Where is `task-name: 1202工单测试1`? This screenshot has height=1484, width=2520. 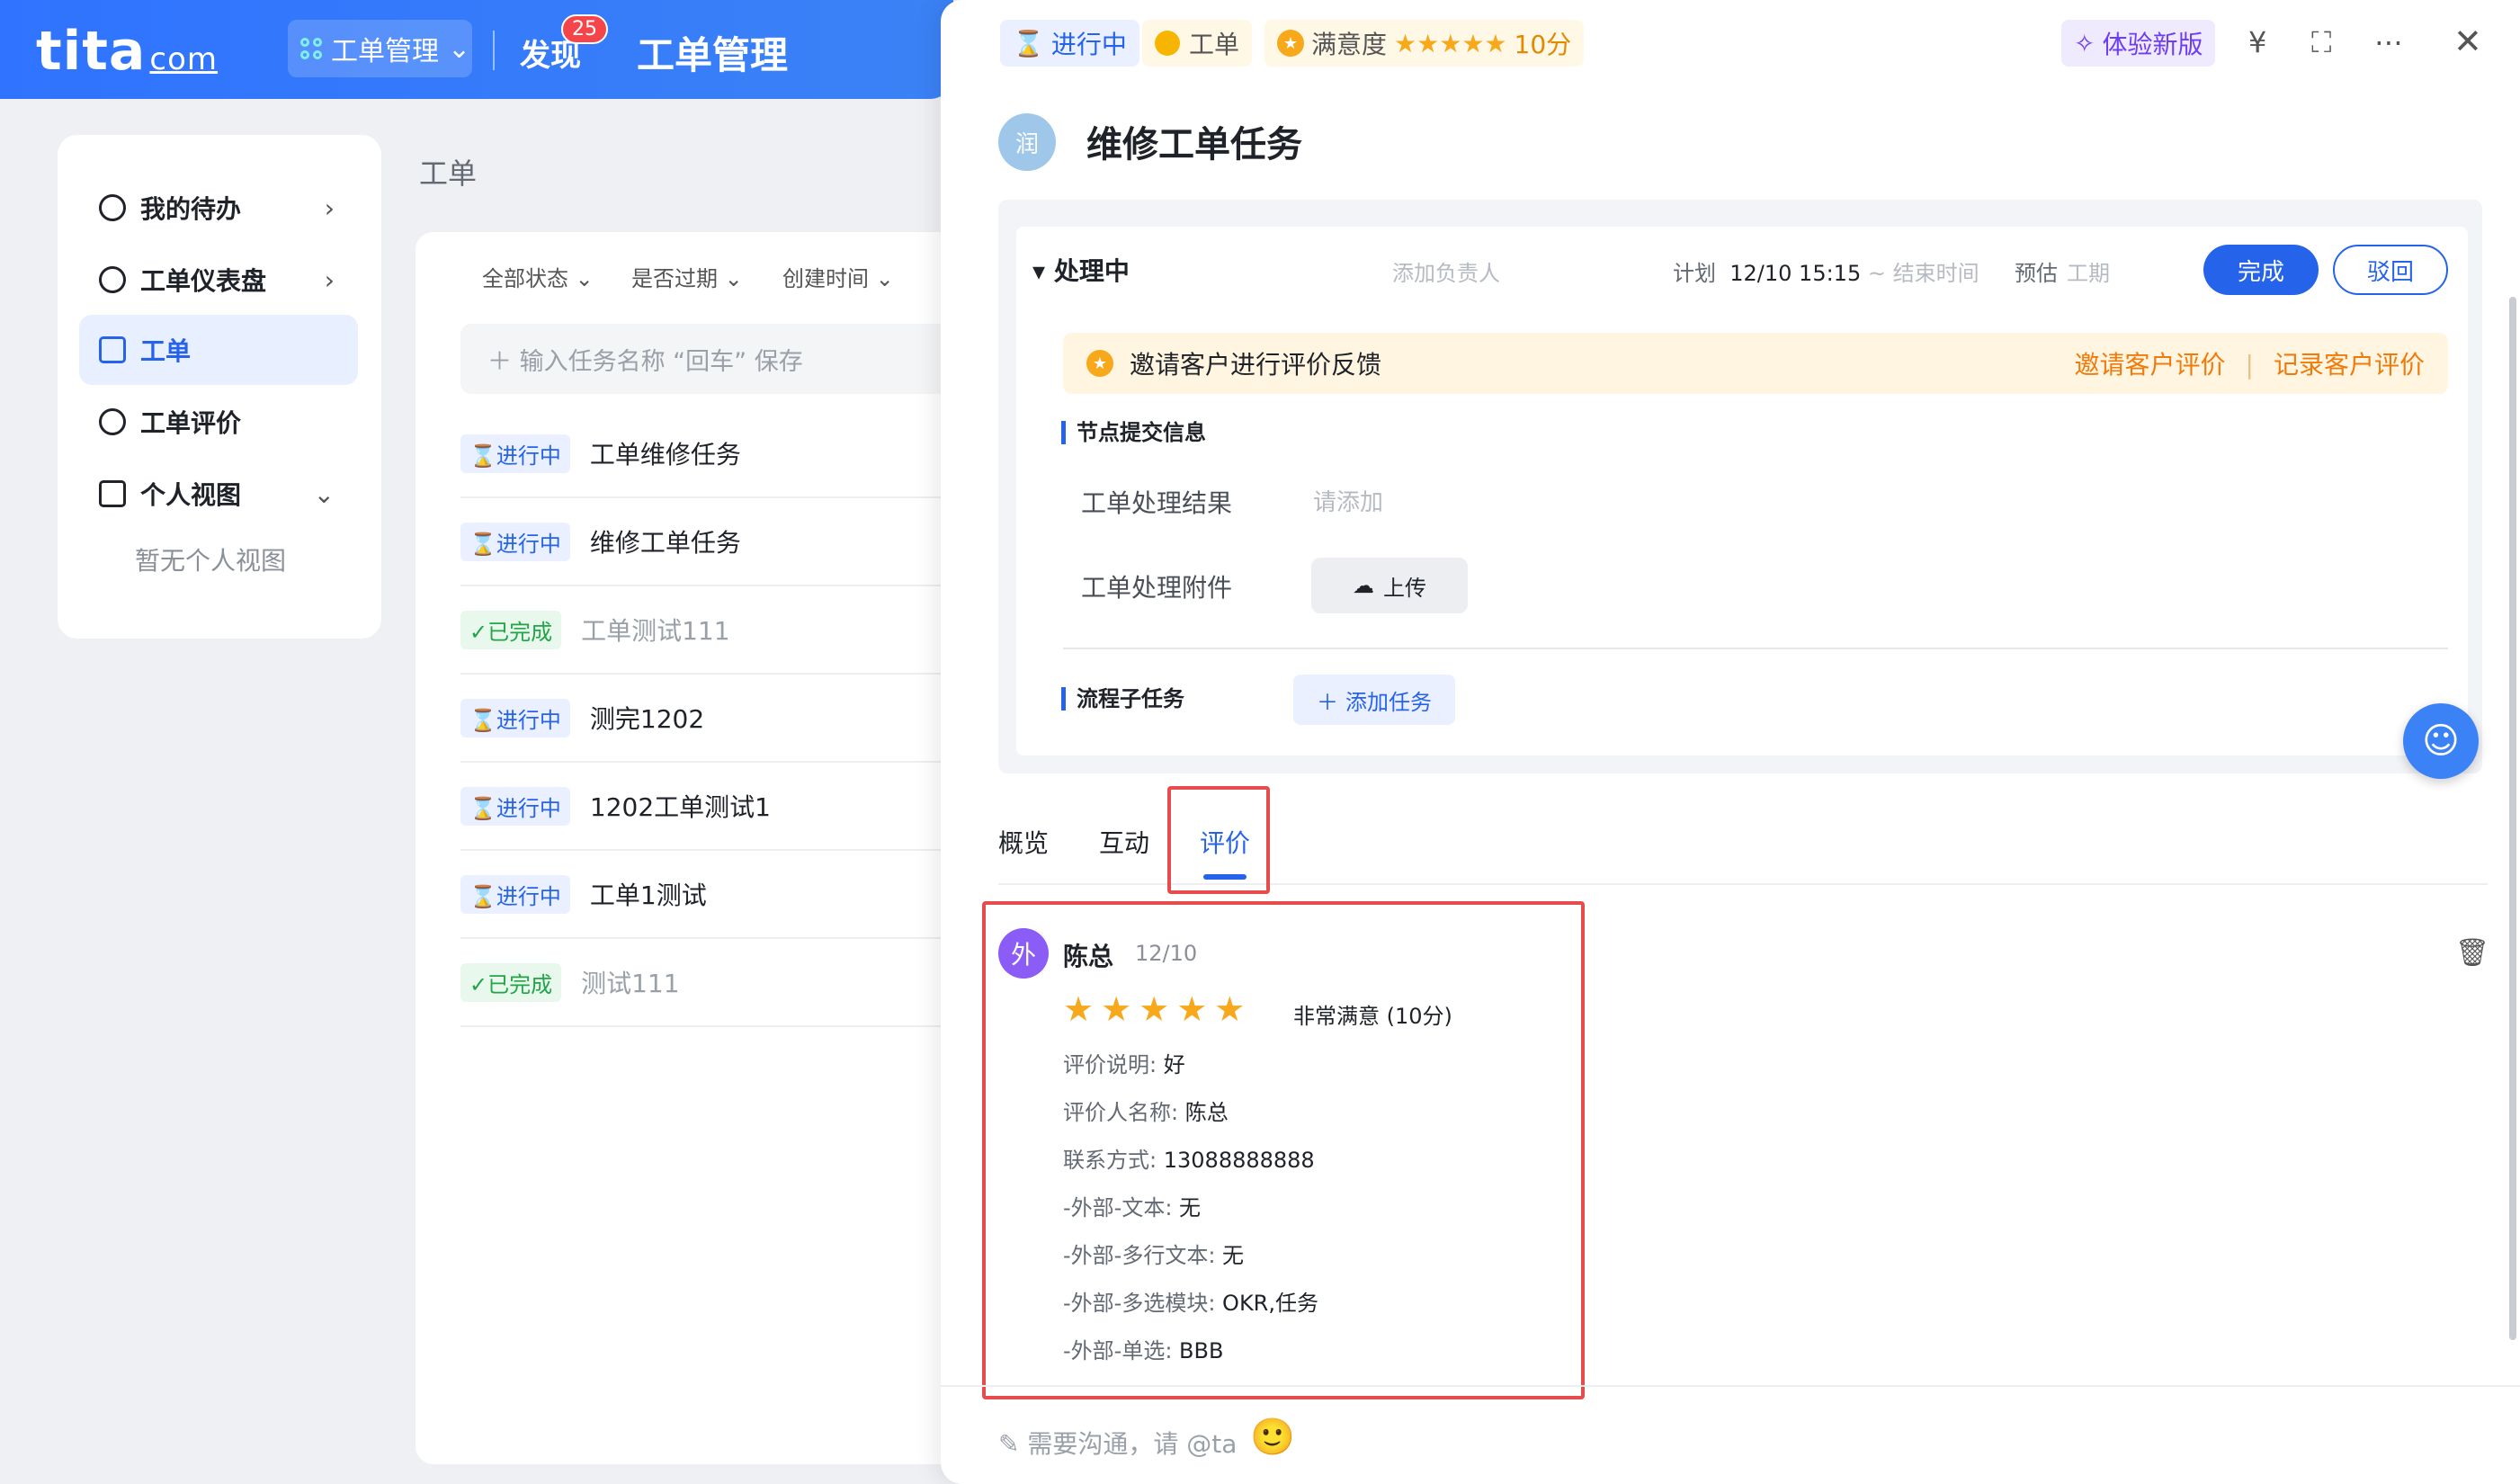 task-name: 1202工单测试1 is located at coordinates (680, 807).